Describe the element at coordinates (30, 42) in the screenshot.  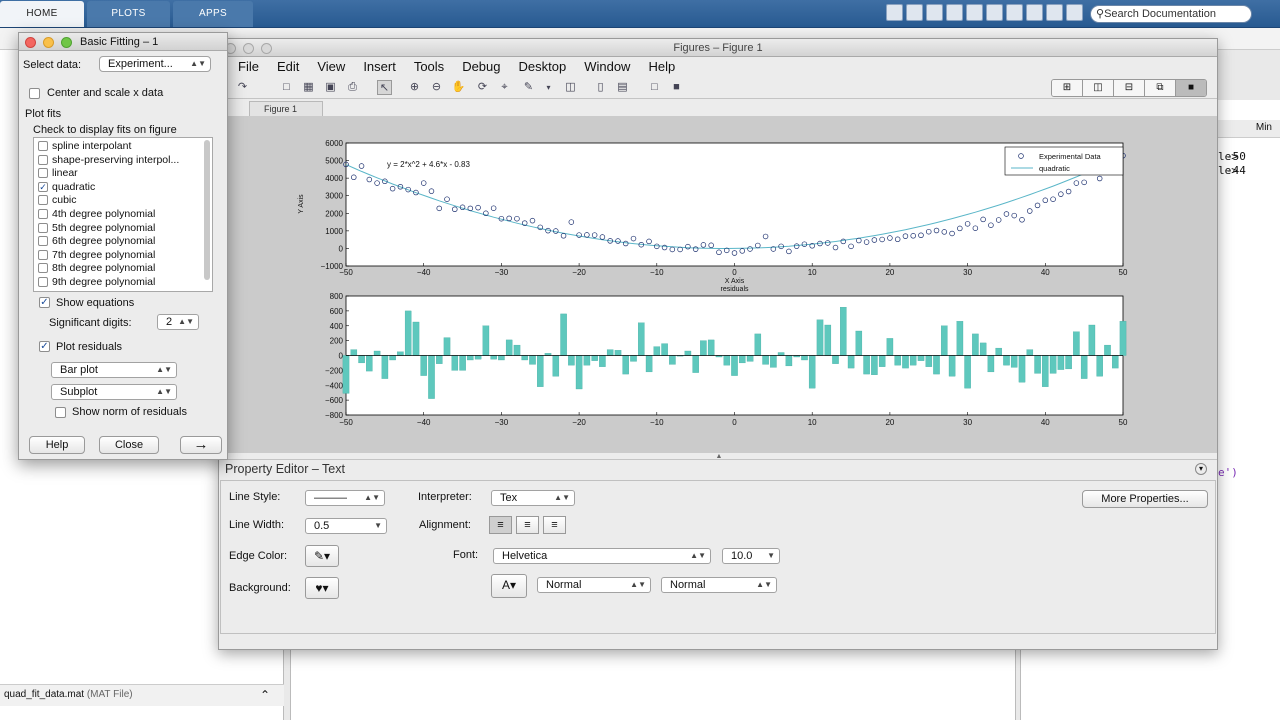
I see `close-window-button` at that location.